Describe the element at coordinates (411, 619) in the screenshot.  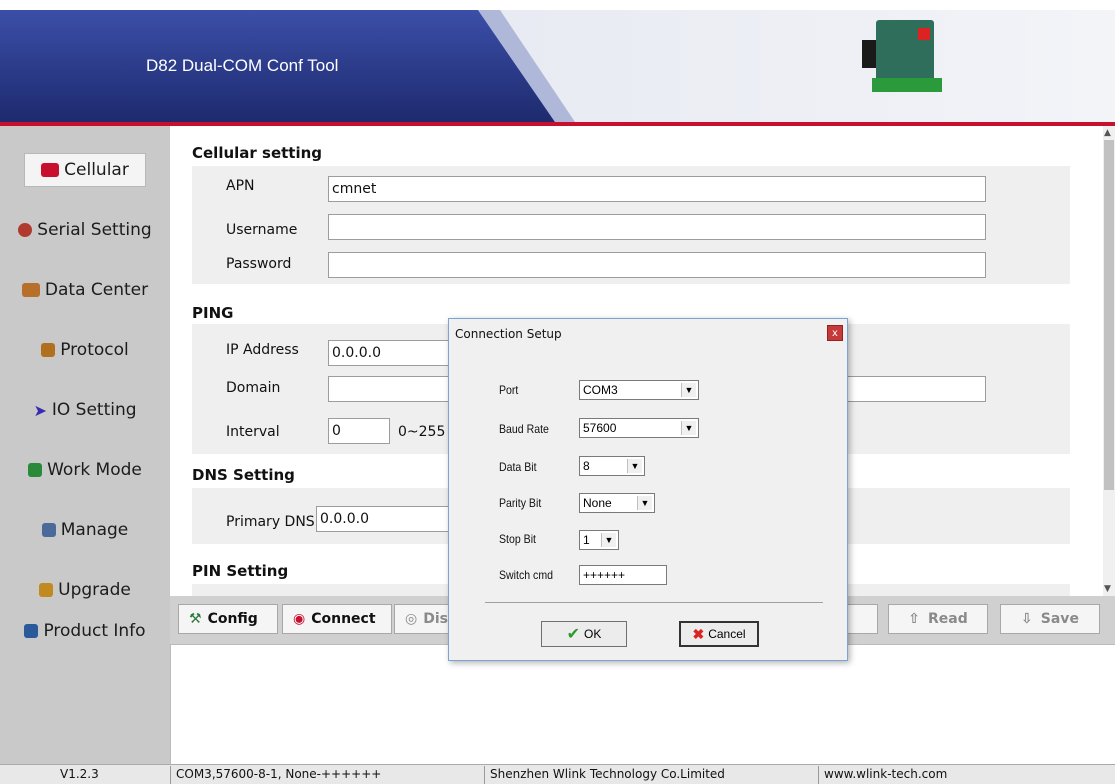
I see `disconnect-icon: ◎` at that location.